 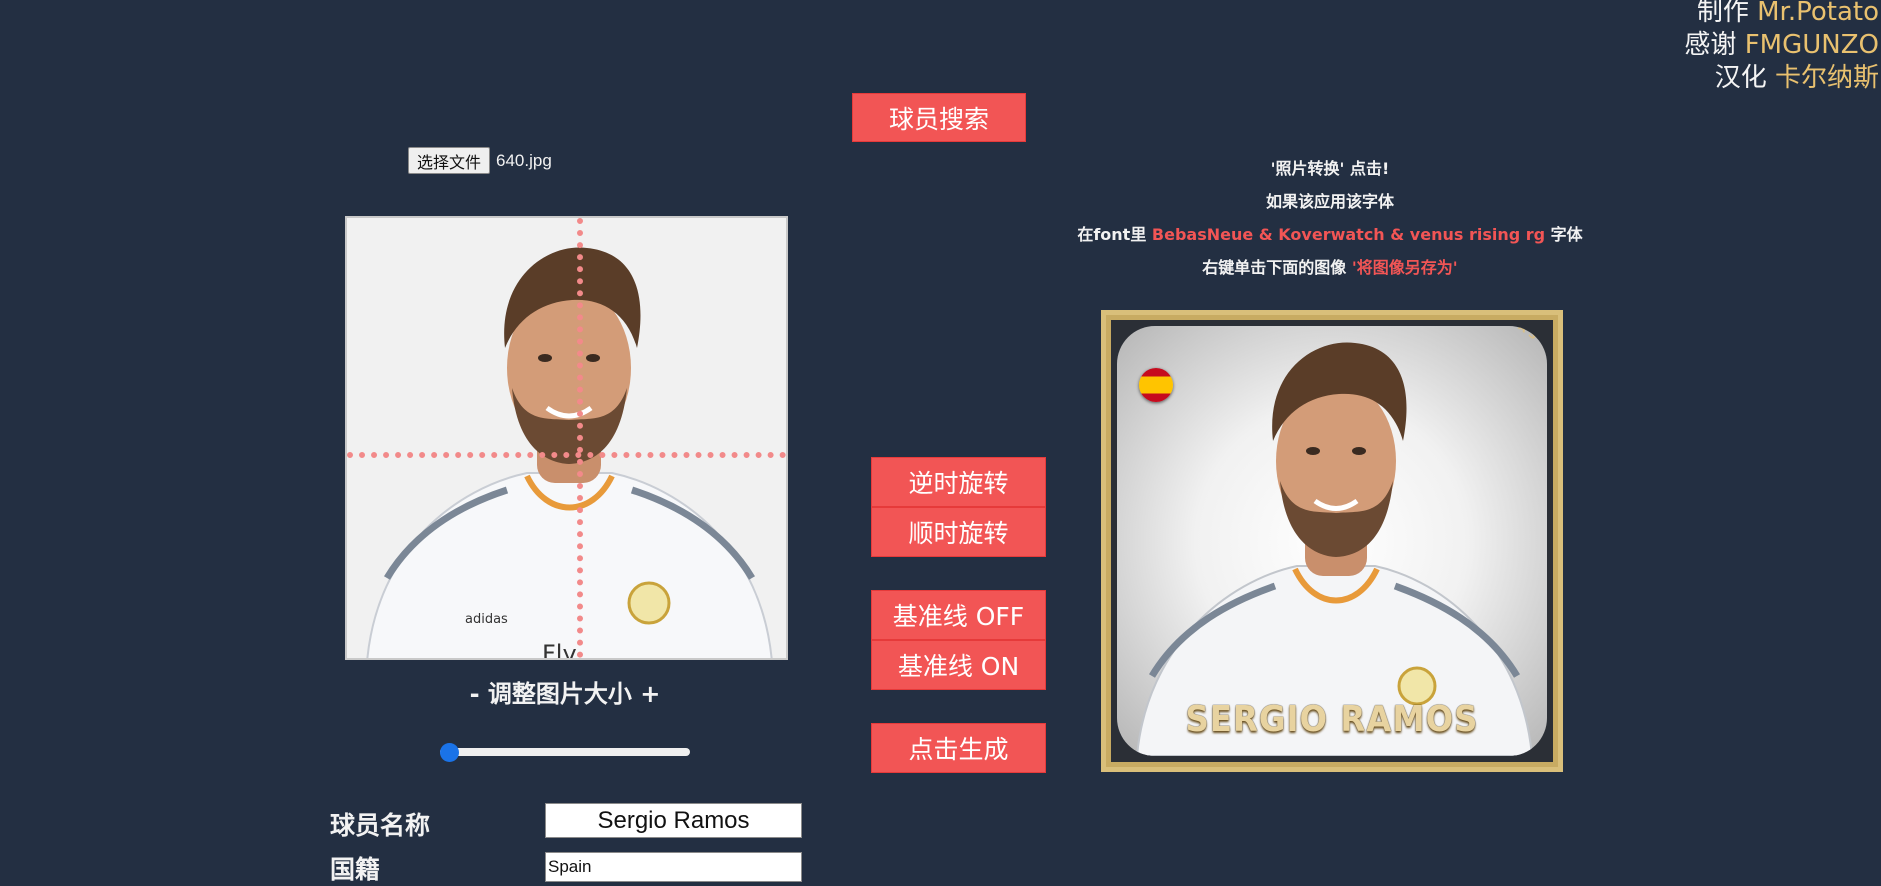 I want to click on resize-label: - 调整图片大小 +, so click(x=565, y=691).